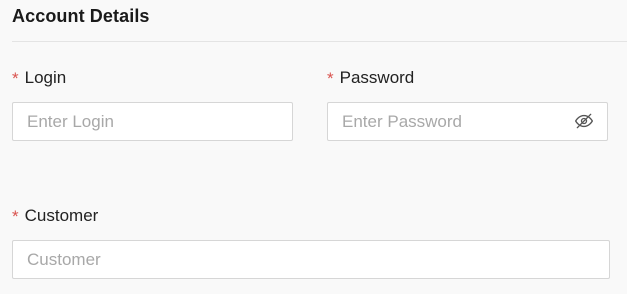 The image size is (627, 294). What do you see at coordinates (584, 121) in the screenshot?
I see `eye-off-icon` at bounding box center [584, 121].